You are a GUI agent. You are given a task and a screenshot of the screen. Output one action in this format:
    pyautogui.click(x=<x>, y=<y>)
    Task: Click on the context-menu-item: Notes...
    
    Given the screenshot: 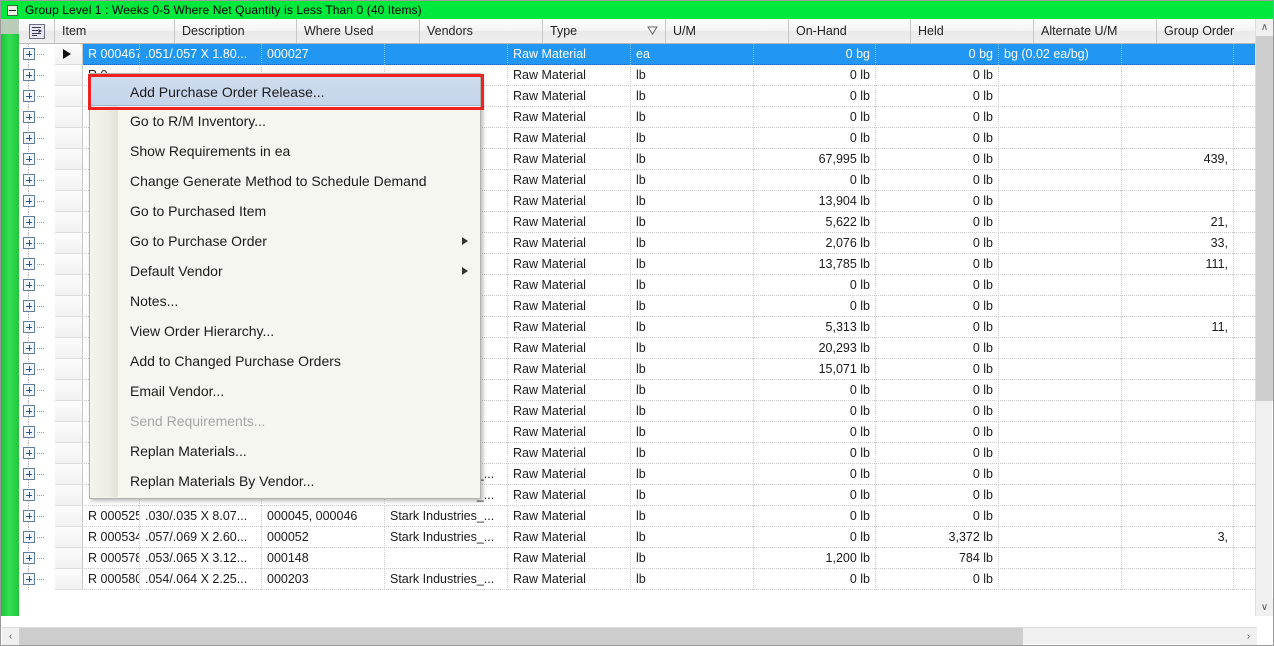 What is the action you would take?
    pyautogui.click(x=285, y=301)
    